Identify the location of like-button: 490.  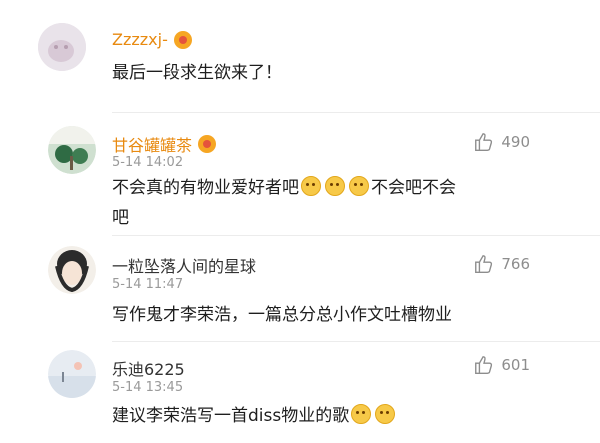
(501, 142).